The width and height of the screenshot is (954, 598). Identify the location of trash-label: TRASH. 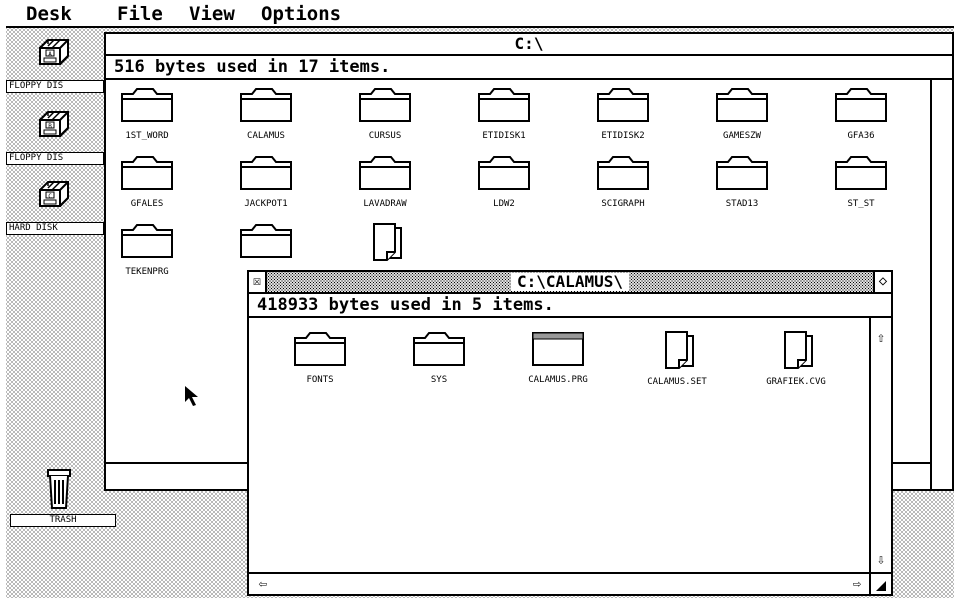
(63, 520).